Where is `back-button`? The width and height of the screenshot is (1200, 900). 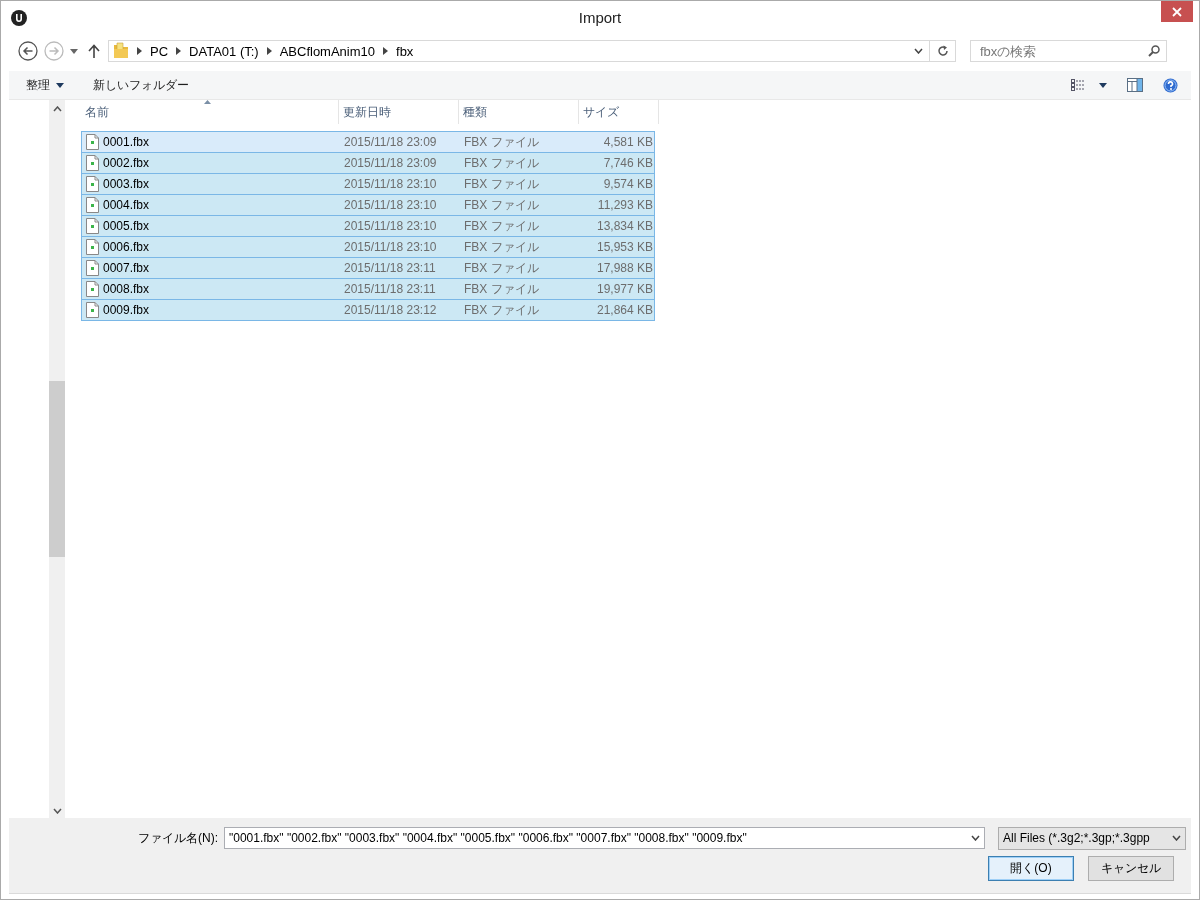
back-button is located at coordinates (28, 51).